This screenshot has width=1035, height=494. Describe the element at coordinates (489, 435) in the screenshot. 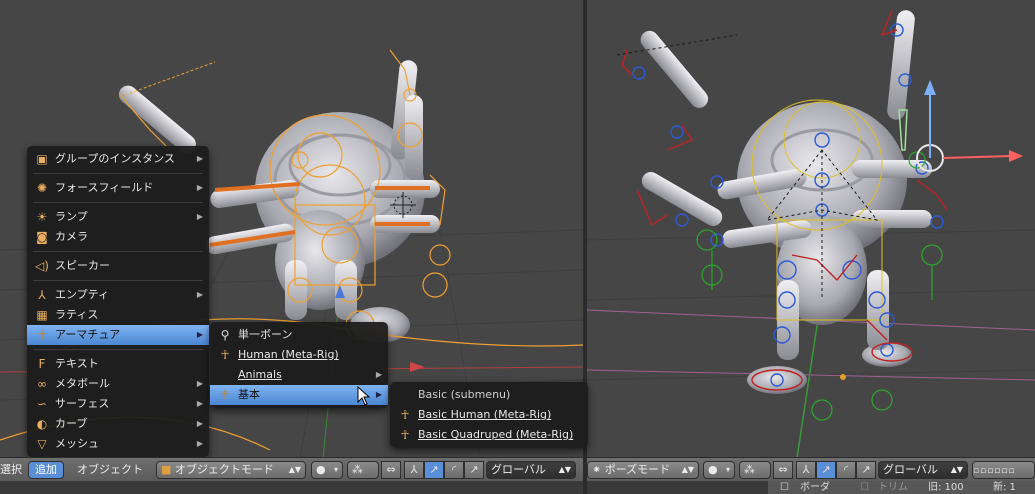

I see `menu-item-basic-quadruped: ☥ Basic Quadruped (Meta-Rig)` at that location.